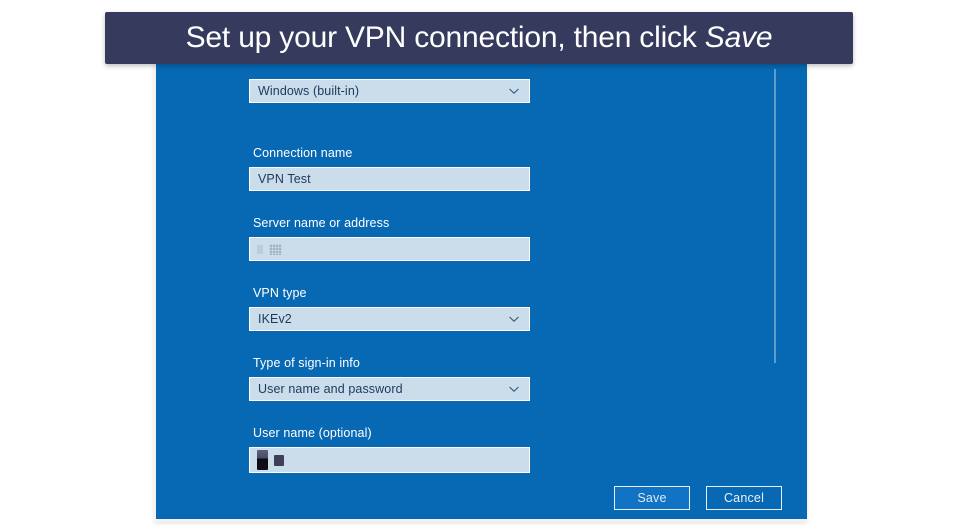  What do you see at coordinates (306, 363) in the screenshot?
I see `sign-in-type-label: Type of sign-in info` at bounding box center [306, 363].